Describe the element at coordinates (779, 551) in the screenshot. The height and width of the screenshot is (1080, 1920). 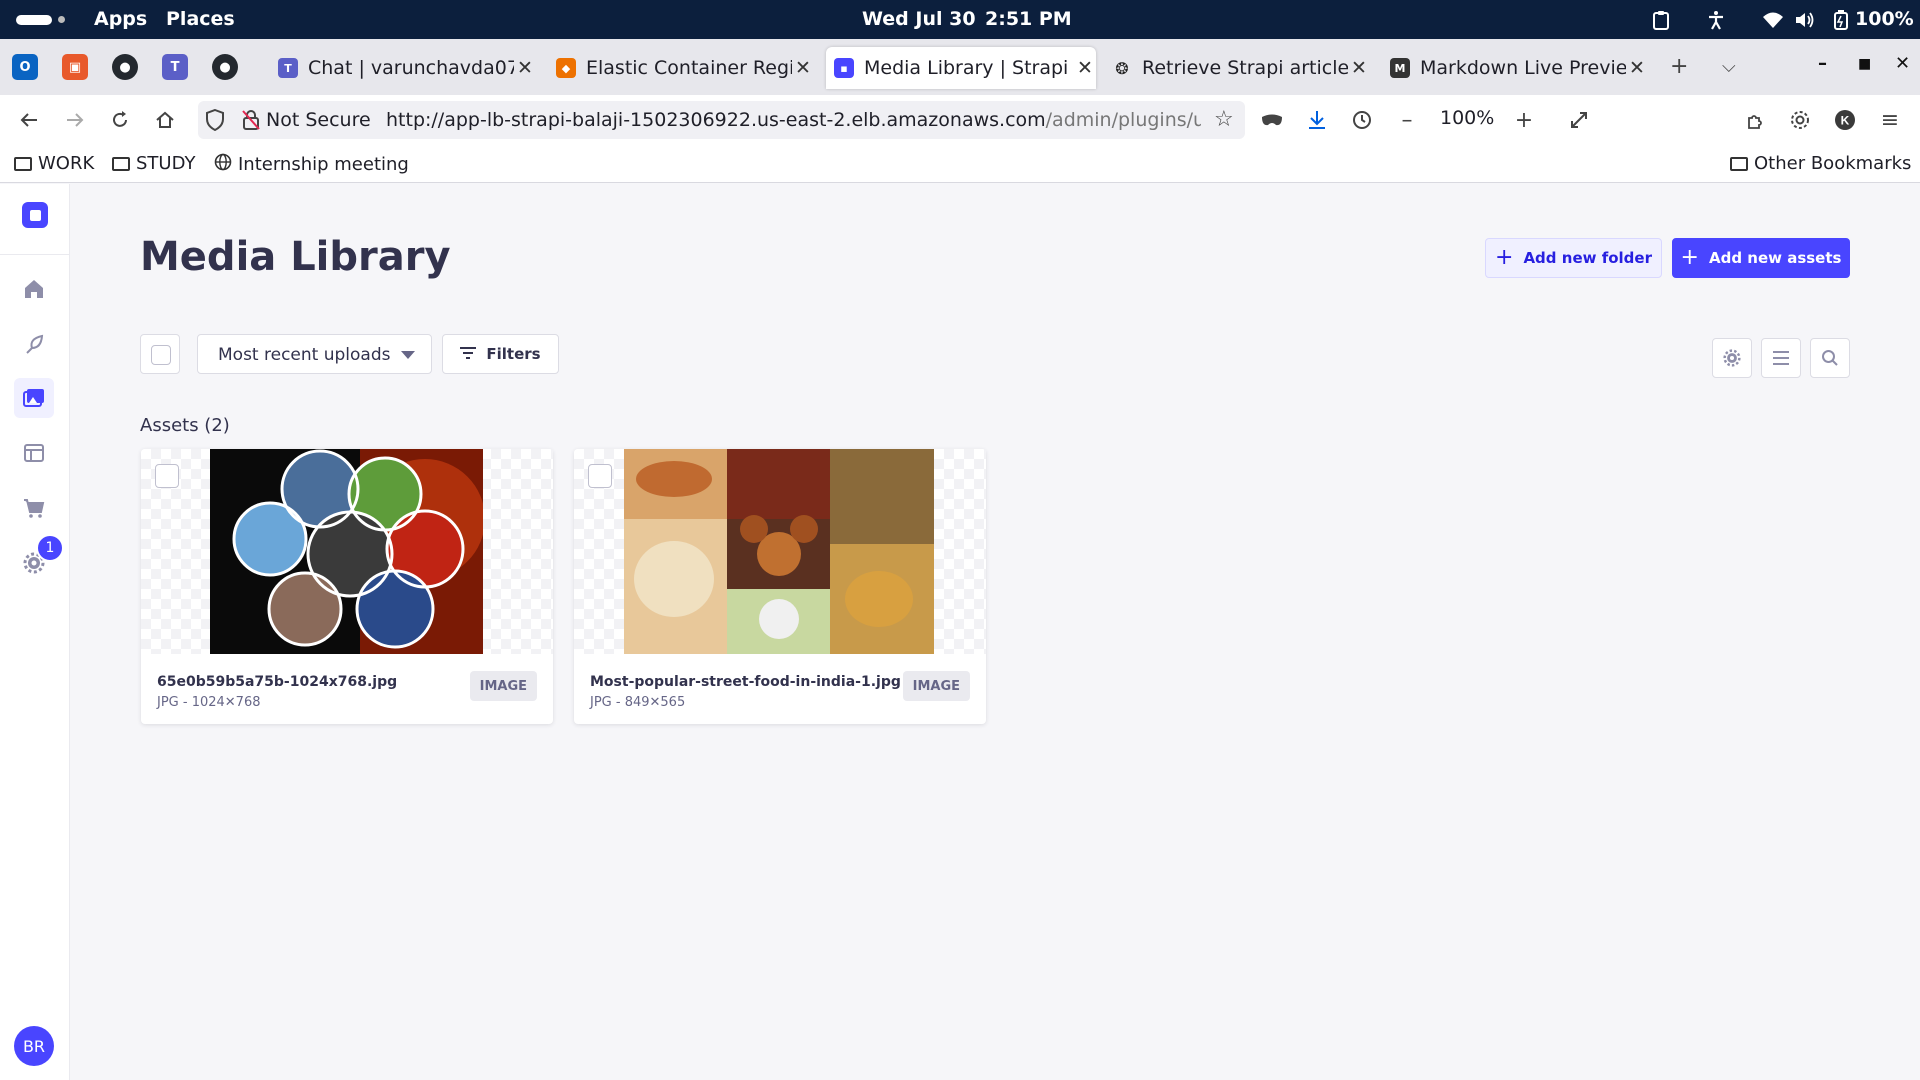
I see `asset-image-street-food-collage` at that location.